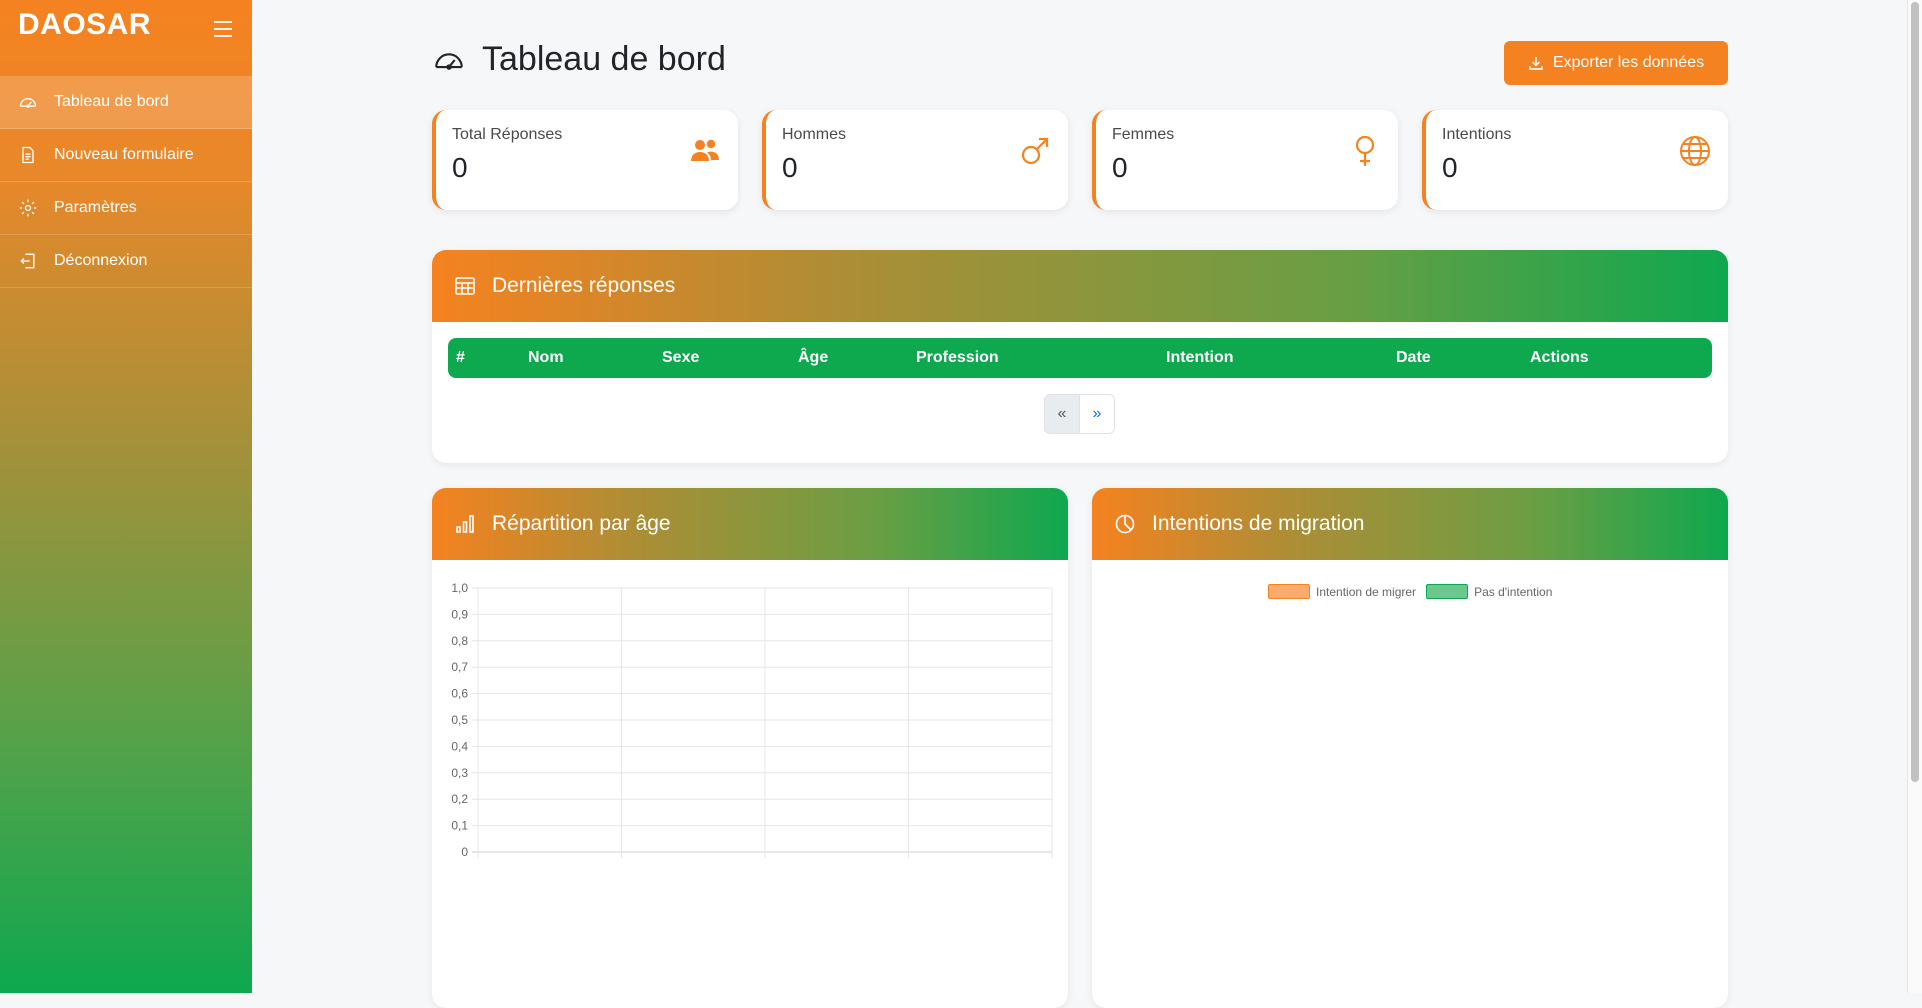  Describe the element at coordinates (111, 101) in the screenshot. I see `sidebar-item-label: Tableau de bord` at that location.